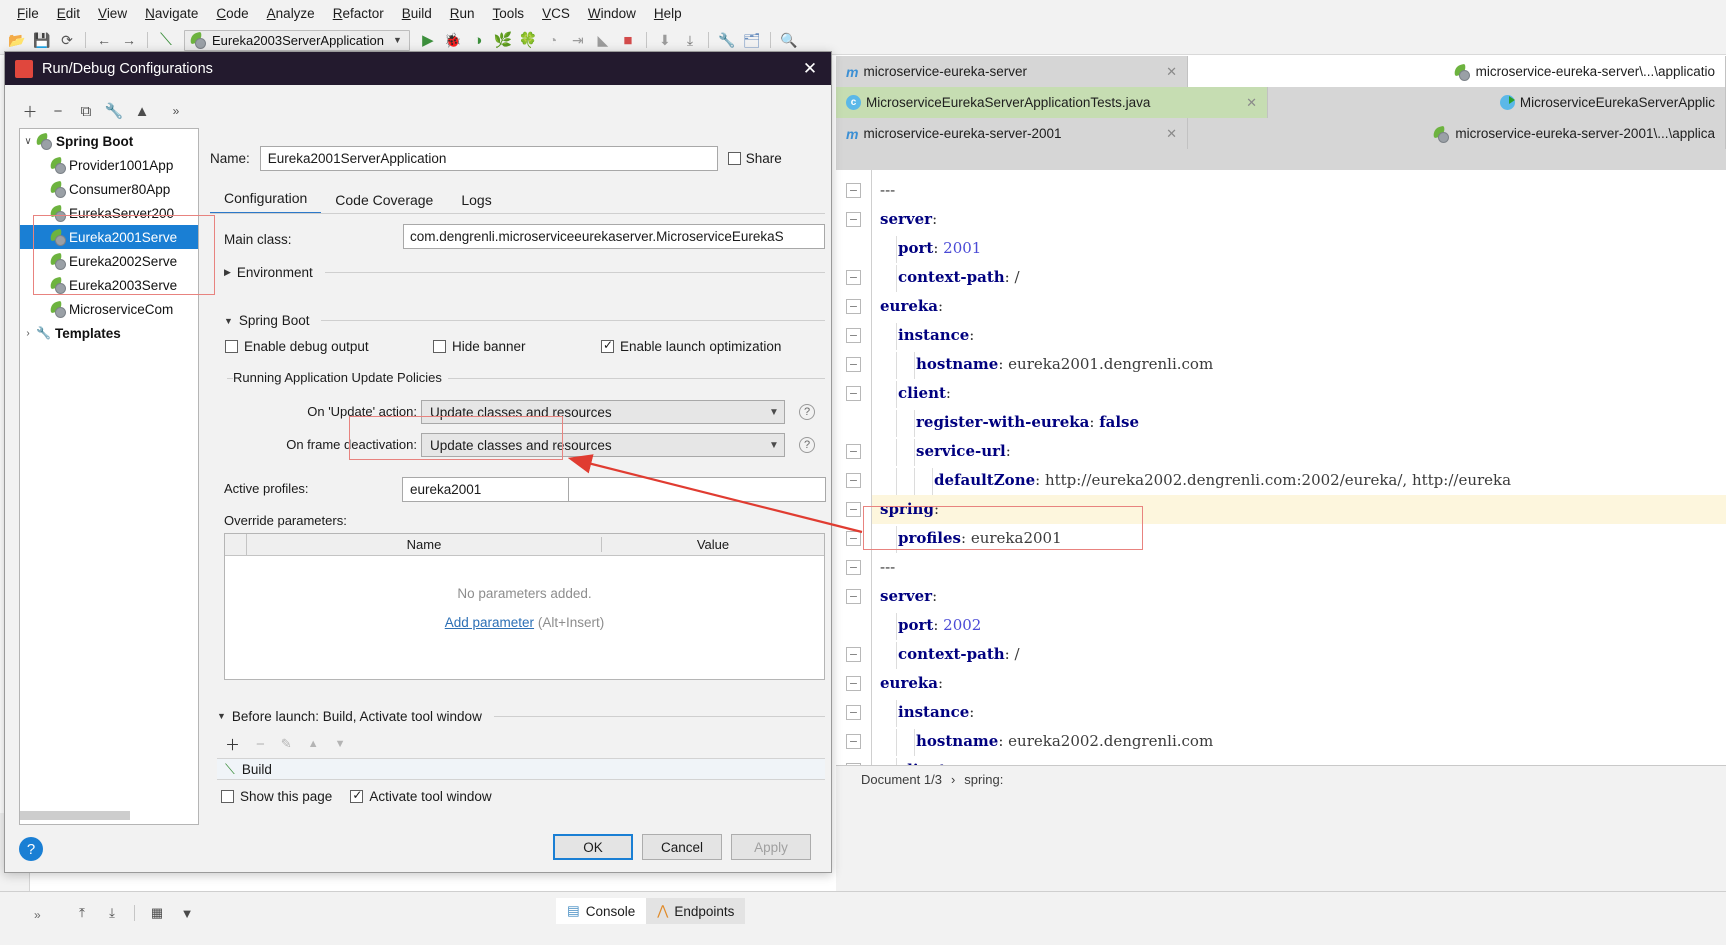 This screenshot has height=945, width=1726. What do you see at coordinates (1286, 393) in the screenshot?
I see `code-line-8: − client:` at bounding box center [1286, 393].